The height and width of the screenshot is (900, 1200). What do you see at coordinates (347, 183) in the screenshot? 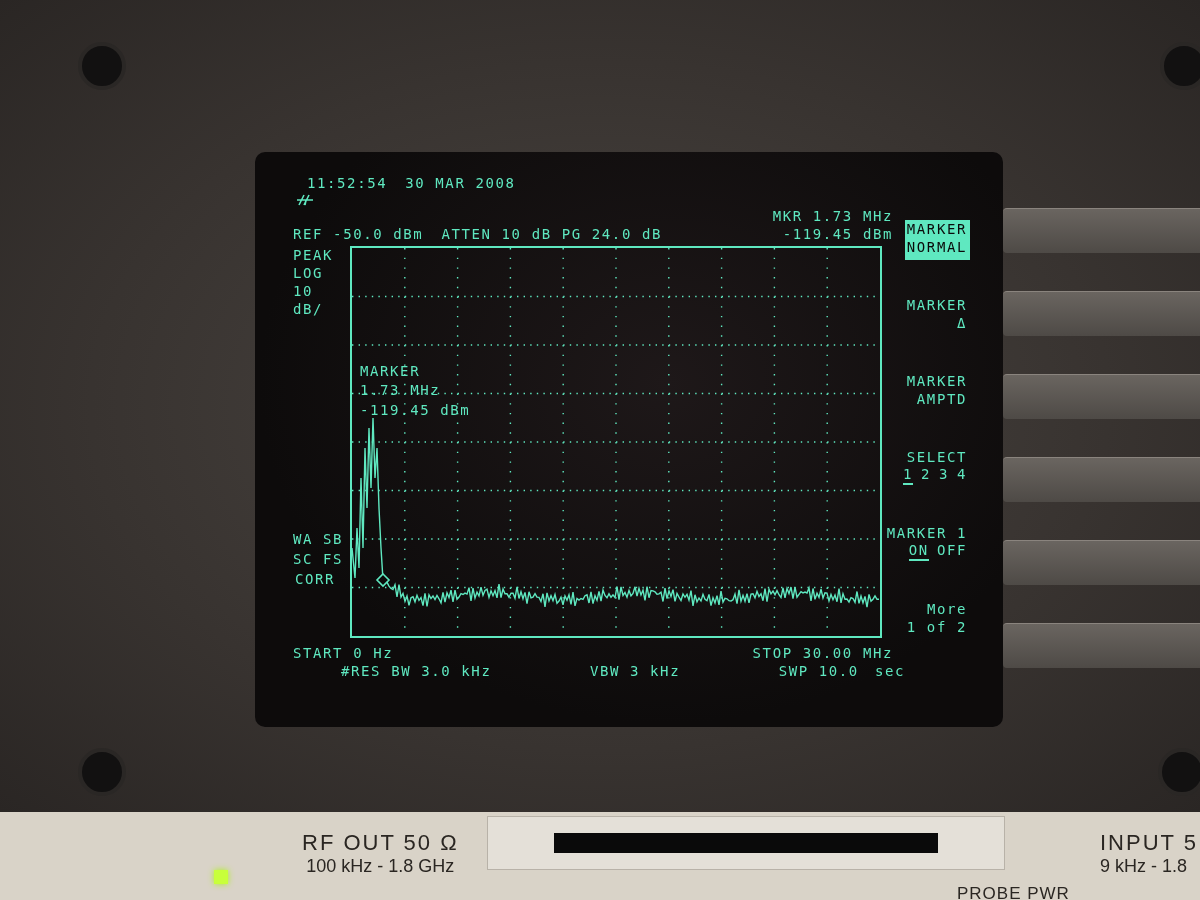
I see `clock-time: 11:52:54` at bounding box center [347, 183].